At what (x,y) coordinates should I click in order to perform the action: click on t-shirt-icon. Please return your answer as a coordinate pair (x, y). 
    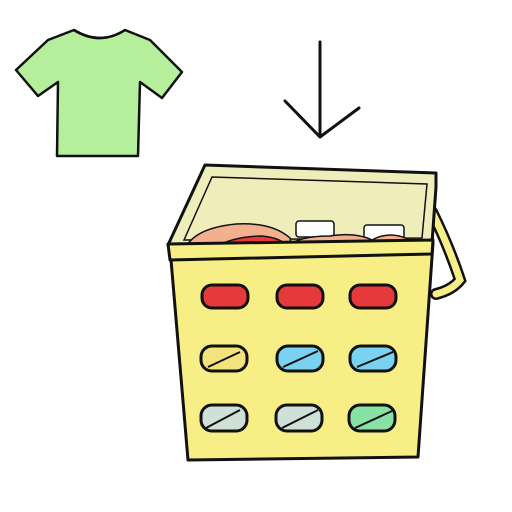
    Looking at the image, I should click on (99, 93).